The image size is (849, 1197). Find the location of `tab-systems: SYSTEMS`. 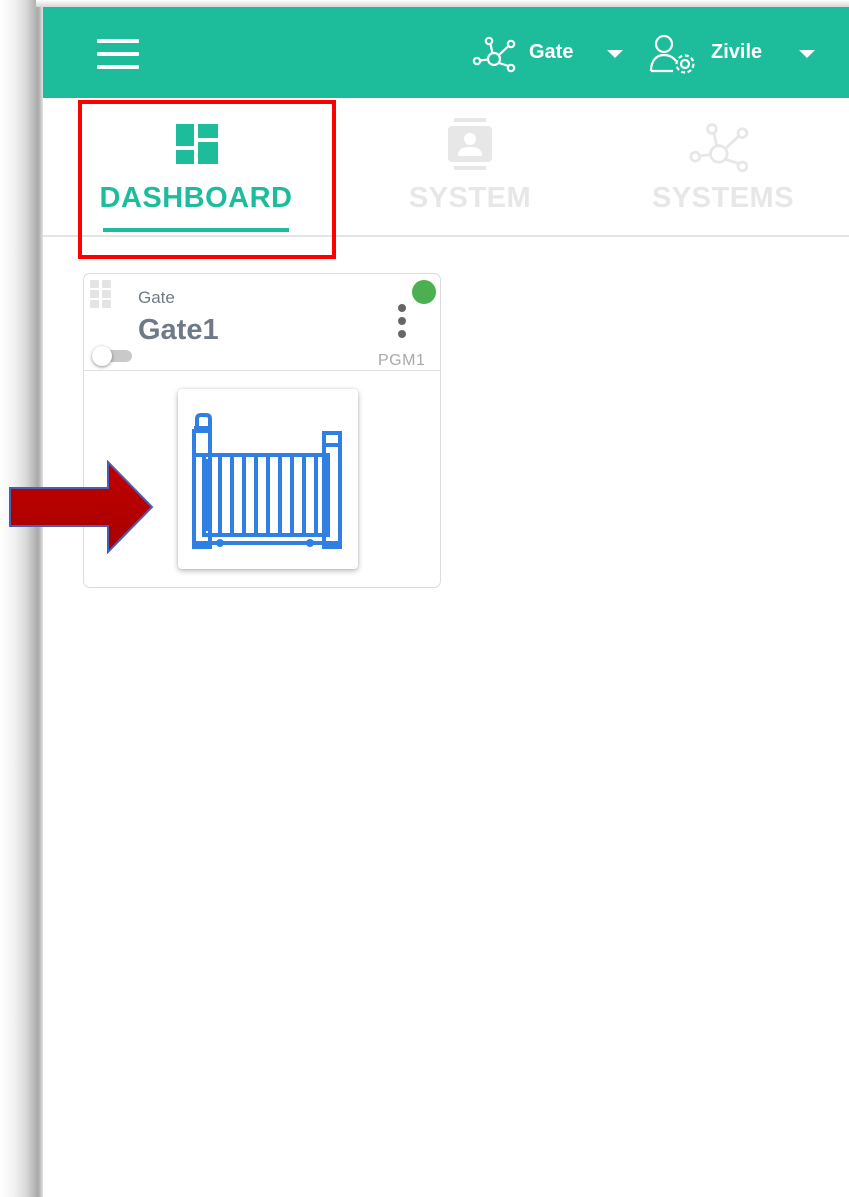

tab-systems: SYSTEMS is located at coordinates (723, 166).